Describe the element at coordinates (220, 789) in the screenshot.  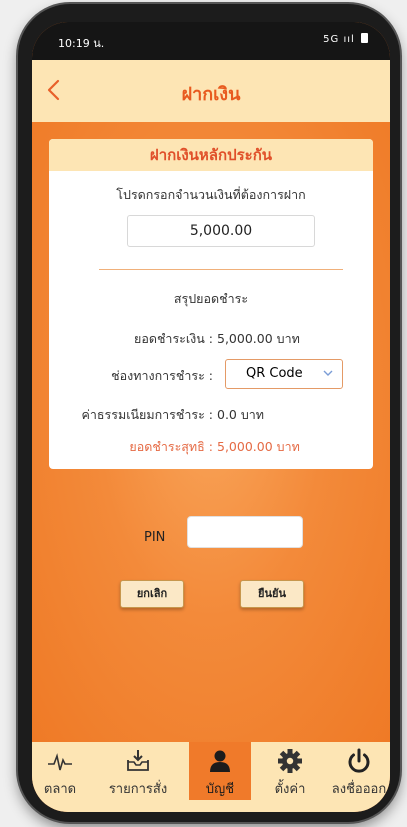
I see `tab-account-label: บัญชี` at that location.